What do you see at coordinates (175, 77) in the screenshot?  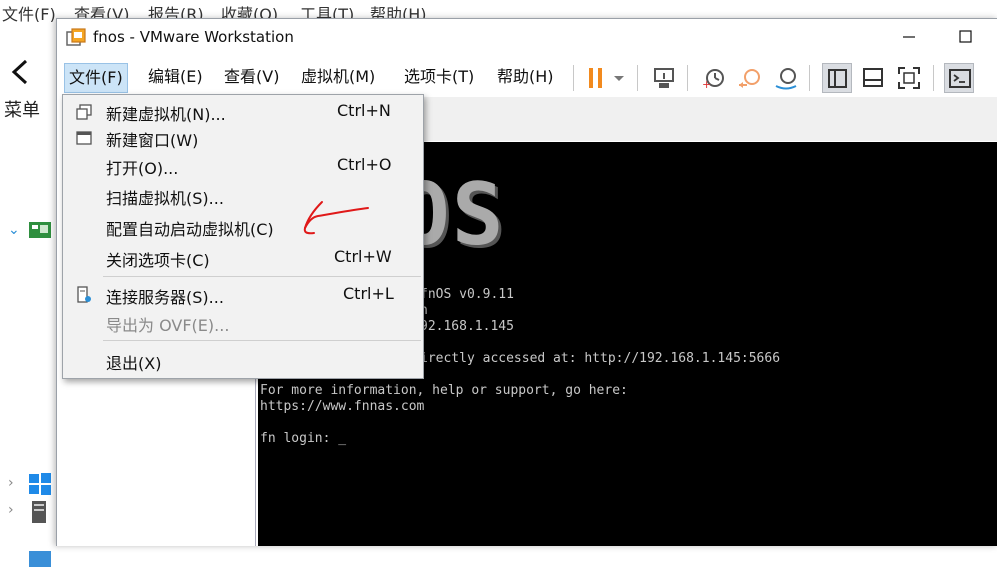 I see `menu-edit: 编辑(E)` at bounding box center [175, 77].